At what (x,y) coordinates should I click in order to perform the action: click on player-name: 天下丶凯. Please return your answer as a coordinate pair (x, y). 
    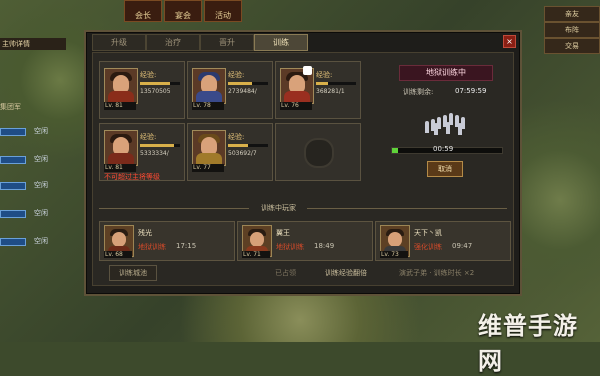
    Looking at the image, I should click on (428, 233).